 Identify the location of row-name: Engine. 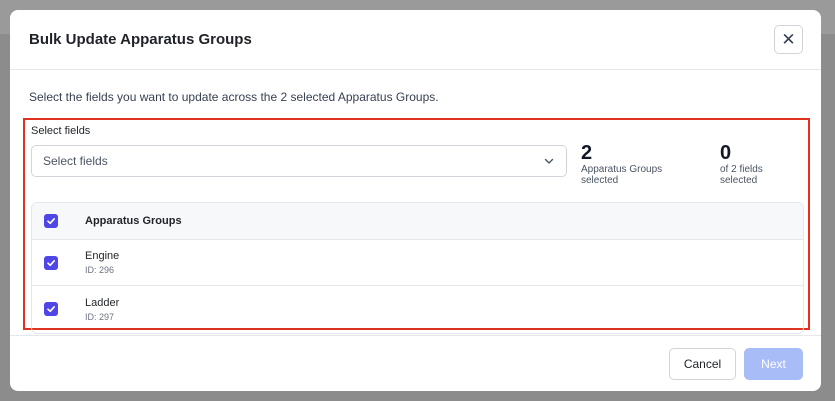
(102, 256).